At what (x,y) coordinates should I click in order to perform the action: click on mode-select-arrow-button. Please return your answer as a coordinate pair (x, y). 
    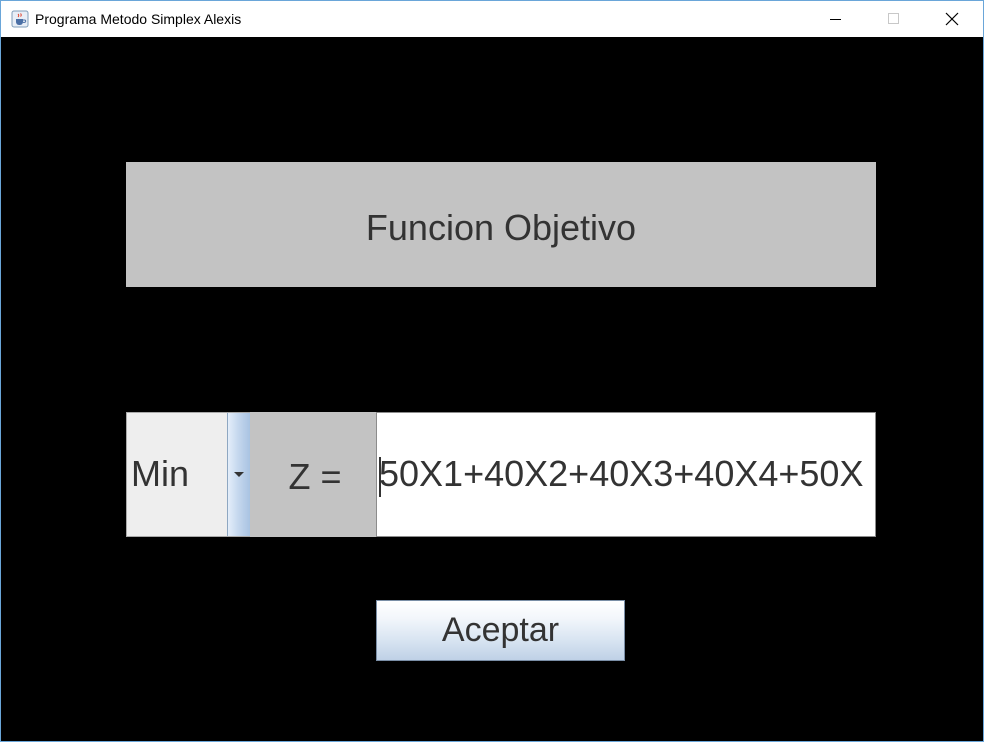
    Looking at the image, I should click on (238, 474).